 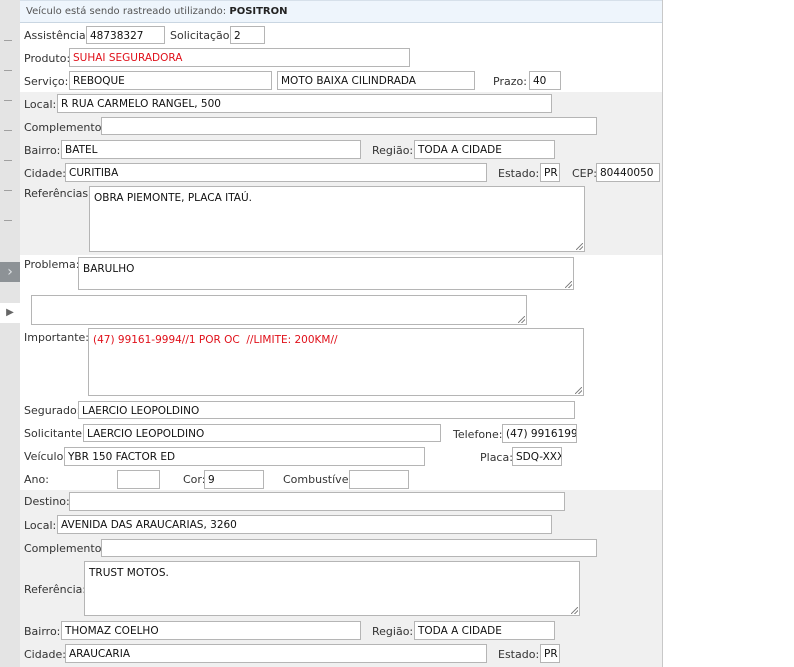 What do you see at coordinates (276, 653) in the screenshot?
I see `destino-cidade-input: ARAUCARIA` at bounding box center [276, 653].